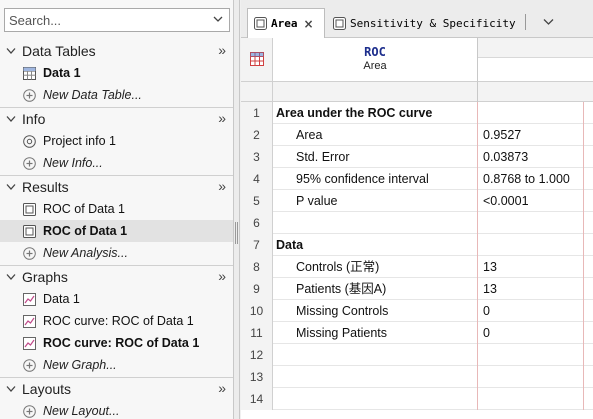  I want to click on row-label-cell: Area, so click(375, 135).